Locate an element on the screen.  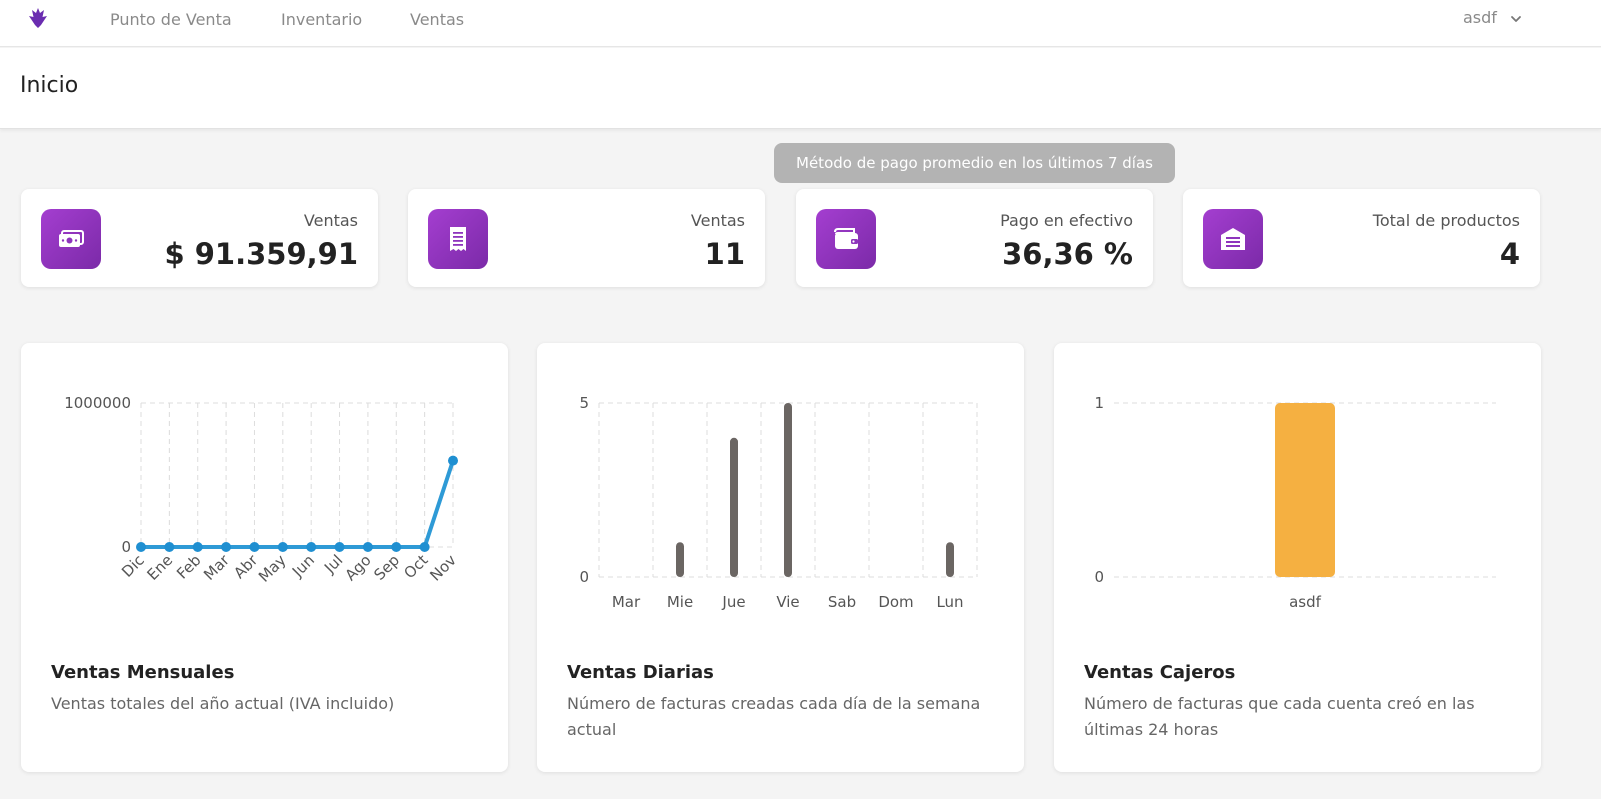
stat-label: Total de productos is located at coordinates (1446, 220).